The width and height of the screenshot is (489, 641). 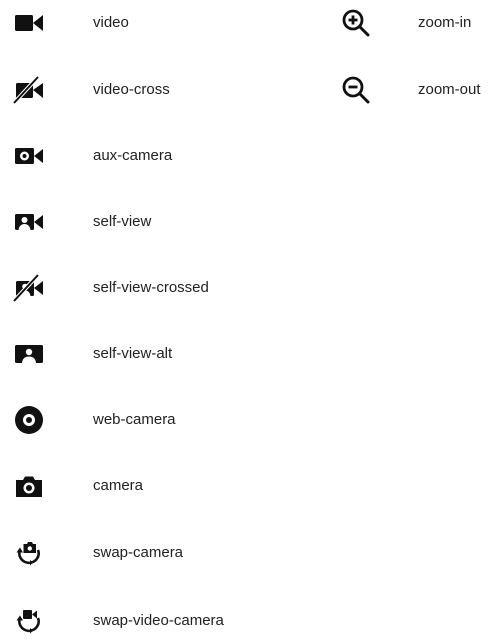 What do you see at coordinates (134, 419) in the screenshot?
I see `item-label: web-camera` at bounding box center [134, 419].